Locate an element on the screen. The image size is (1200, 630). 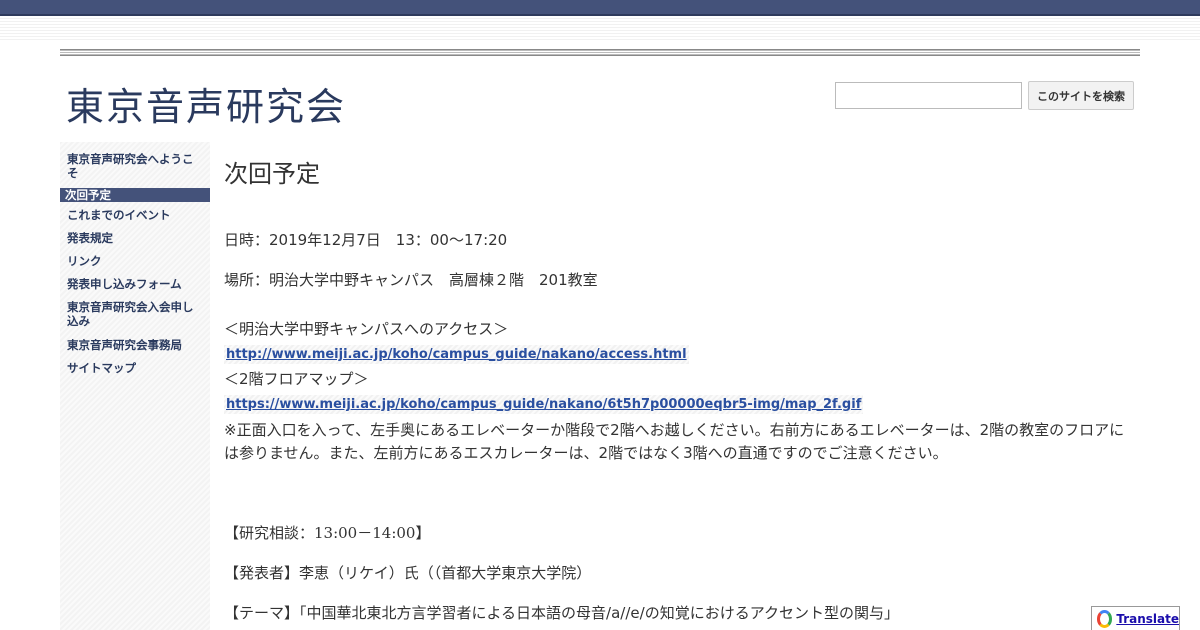
site-title: 東京音声研究会 is located at coordinates (206, 103).